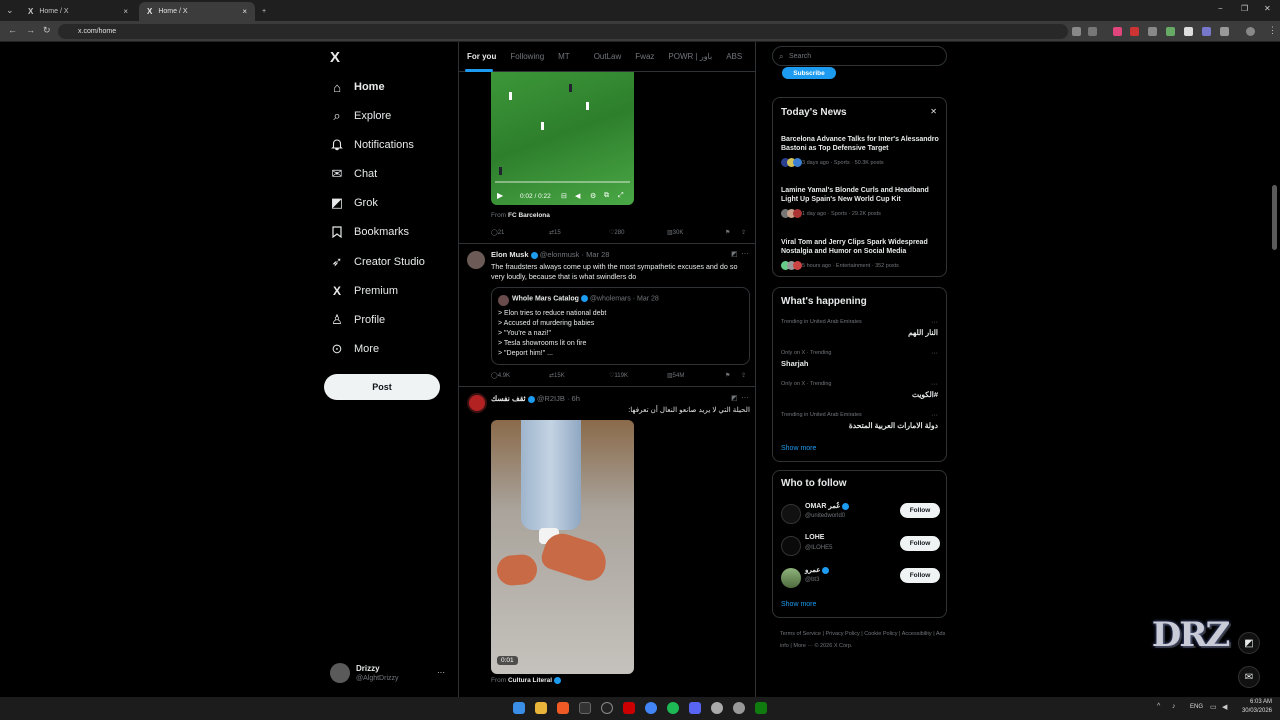  What do you see at coordinates (30, 30) in the screenshot?
I see `forward-icon: →` at bounding box center [30, 30].